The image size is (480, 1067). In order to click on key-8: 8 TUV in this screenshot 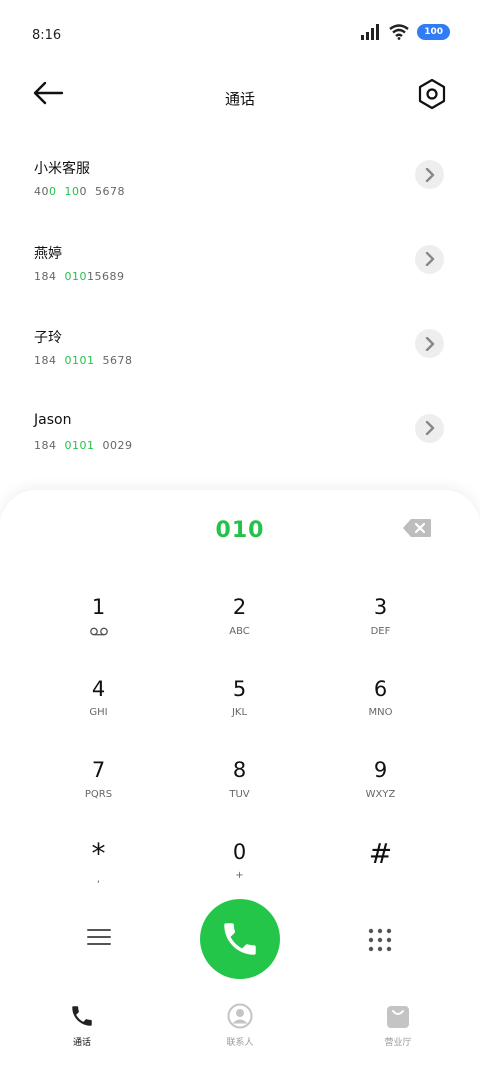, I will do `click(239, 798)`.